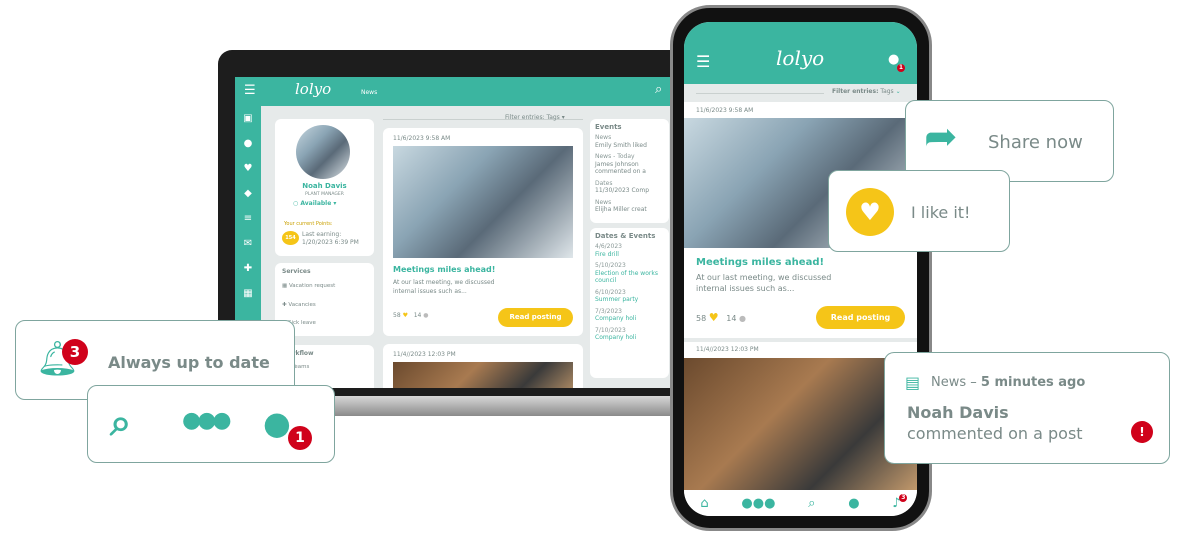 The image size is (1181, 536). I want to click on like-label: I like it!, so click(941, 212).